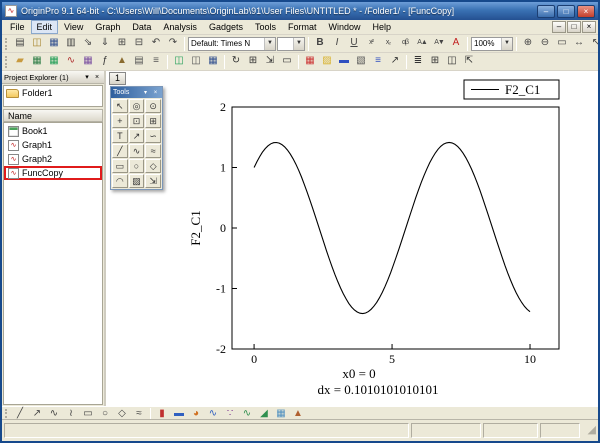 The image size is (600, 443). I want to click on duplicate-window-button: ⊞, so click(253, 61).